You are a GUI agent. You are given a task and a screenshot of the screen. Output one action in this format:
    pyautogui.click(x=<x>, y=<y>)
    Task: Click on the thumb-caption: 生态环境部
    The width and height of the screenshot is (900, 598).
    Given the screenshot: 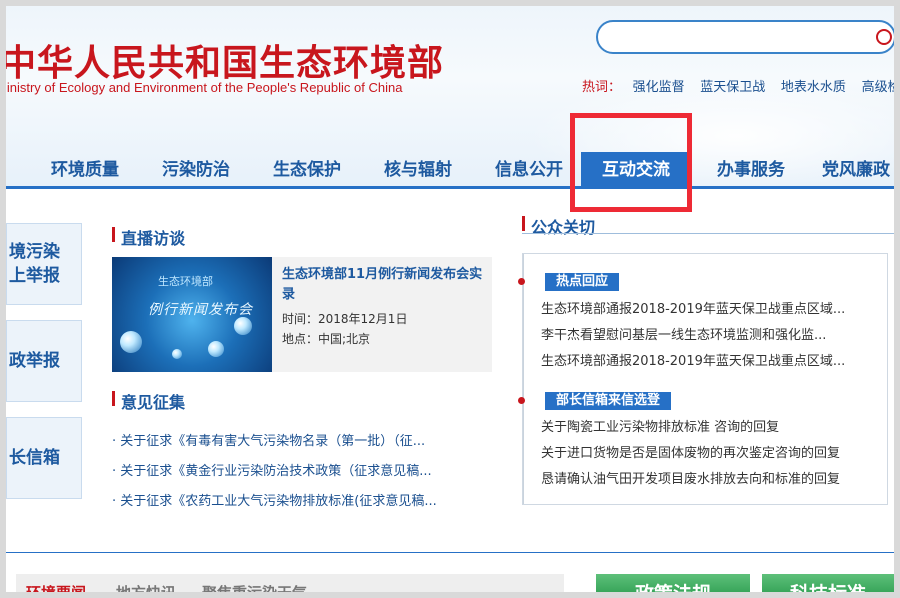 What is the action you would take?
    pyautogui.click(x=185, y=281)
    